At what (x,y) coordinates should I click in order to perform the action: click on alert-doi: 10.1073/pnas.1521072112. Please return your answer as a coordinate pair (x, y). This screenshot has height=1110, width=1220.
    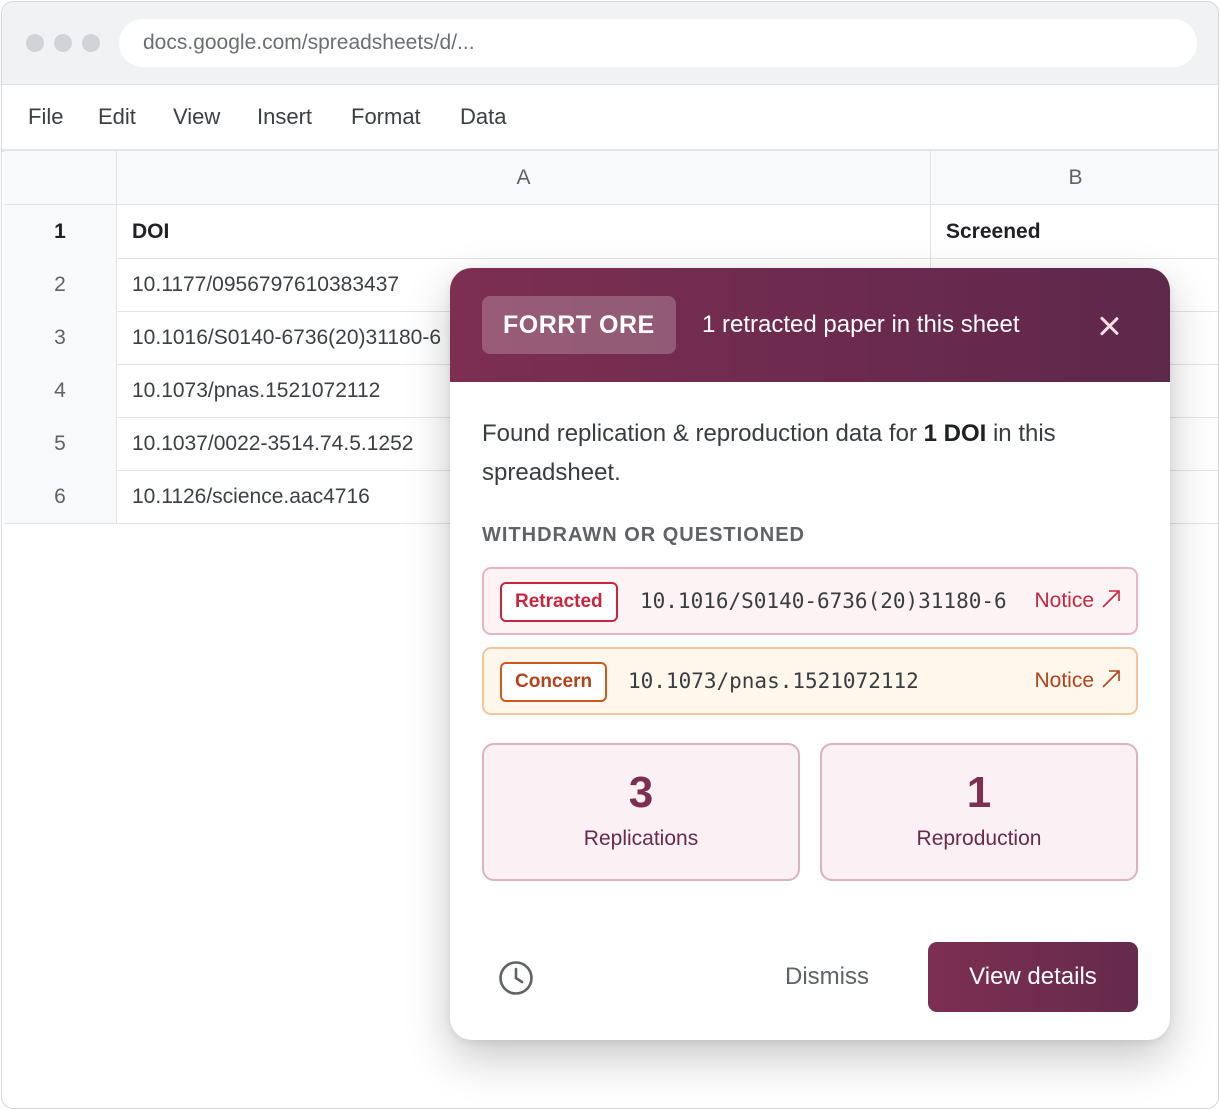
    Looking at the image, I should click on (773, 681).